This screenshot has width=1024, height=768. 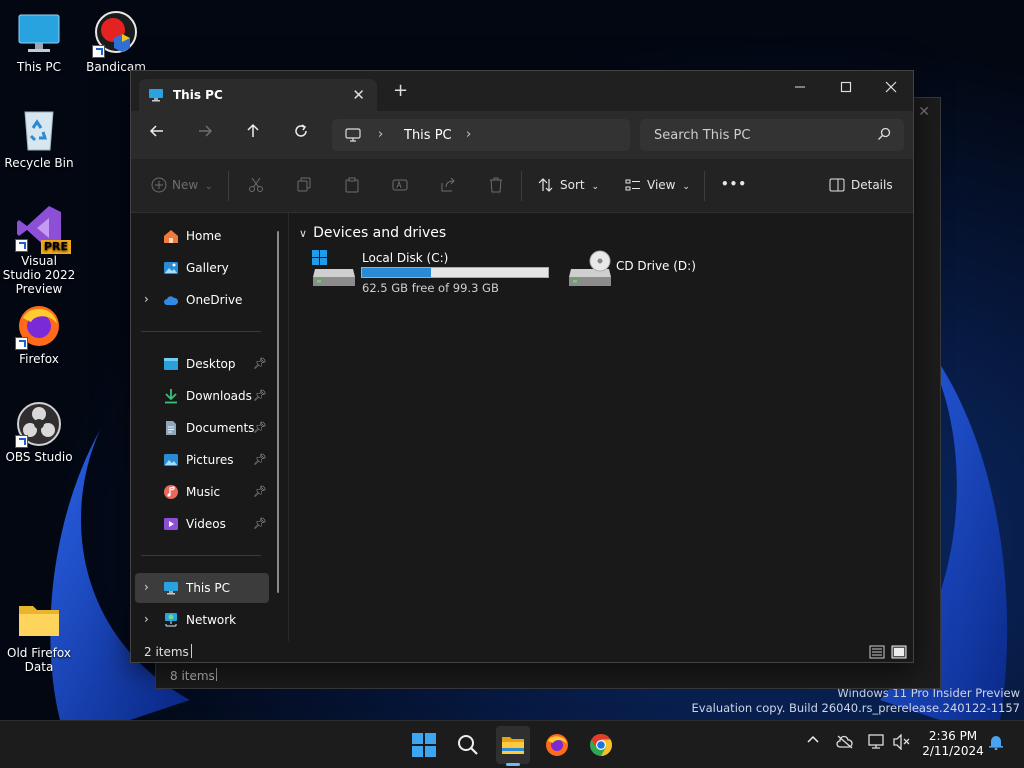 What do you see at coordinates (496, 186) in the screenshot?
I see `delete-button` at bounding box center [496, 186].